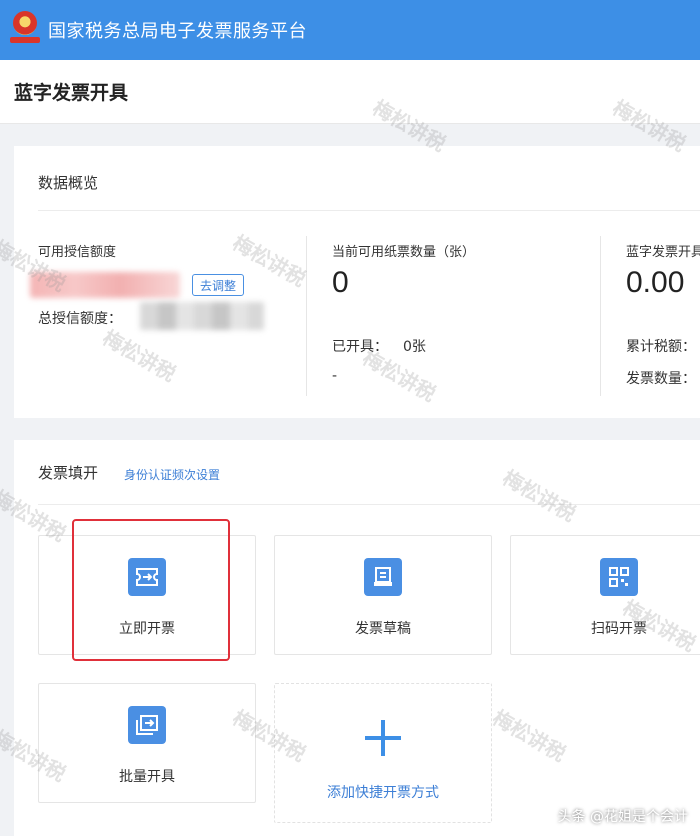 This screenshot has width=700, height=836. Describe the element at coordinates (404, 252) in the screenshot. I see `paper-count-label: 当前可用纸票数量（张）` at that location.